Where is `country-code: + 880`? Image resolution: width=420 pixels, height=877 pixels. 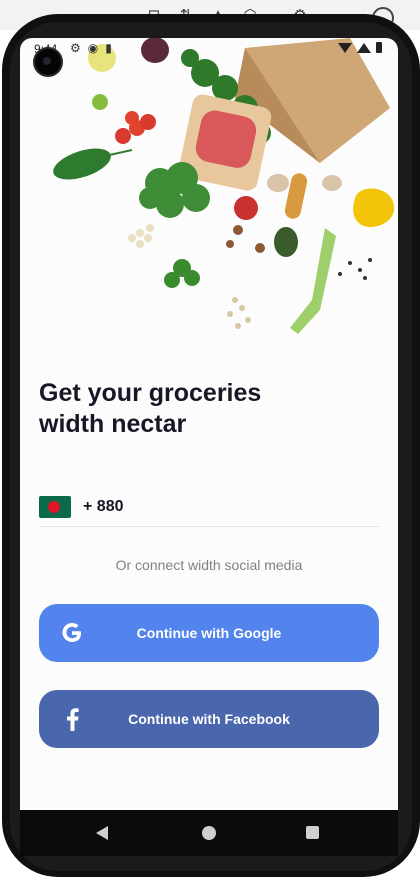 country-code: + 880 is located at coordinates (103, 507).